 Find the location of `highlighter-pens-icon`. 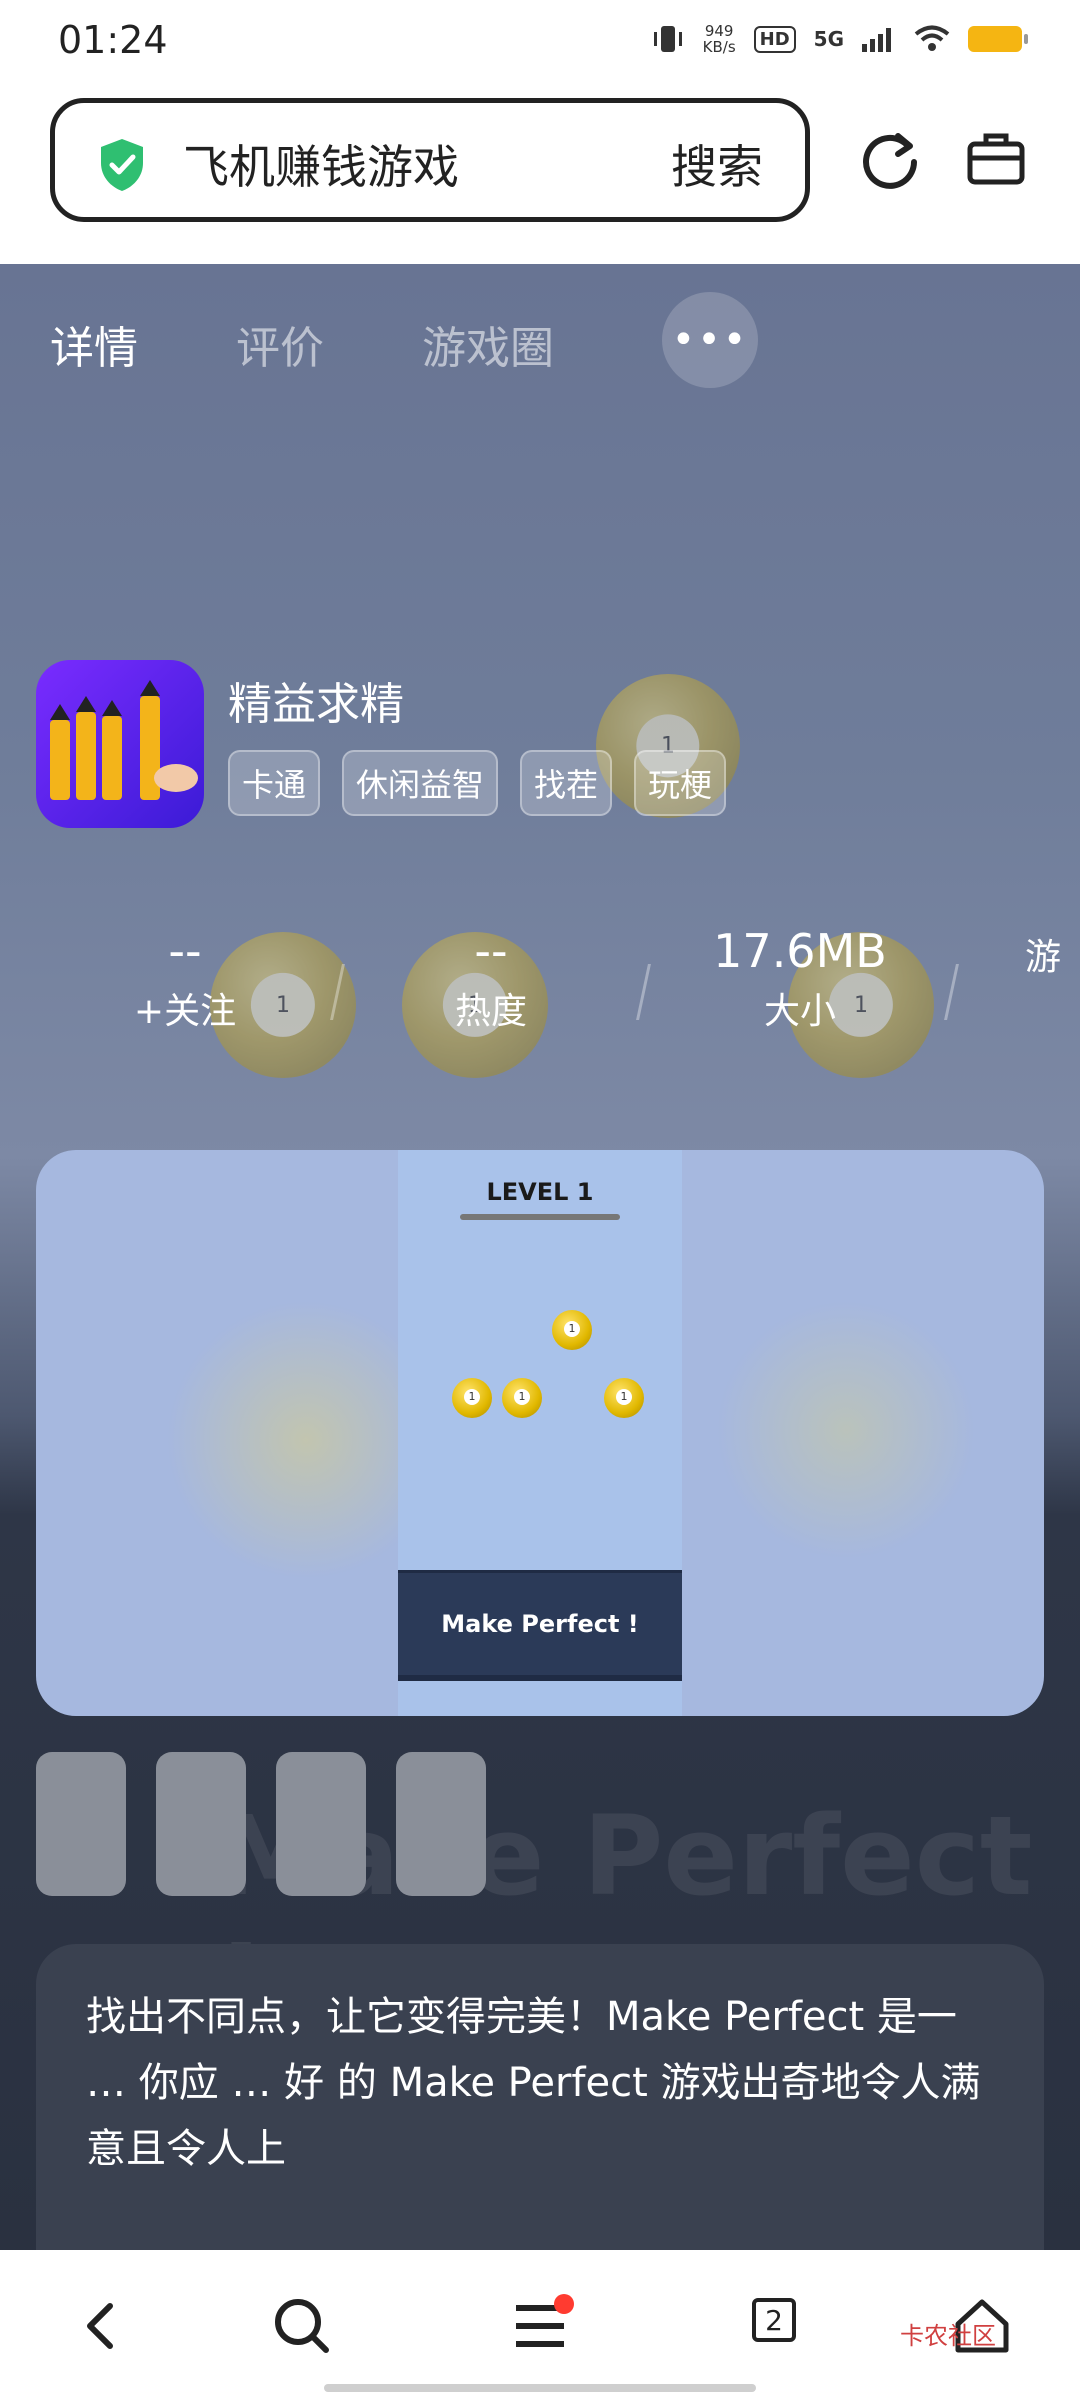

highlighter-pens-icon is located at coordinates (124, 740).